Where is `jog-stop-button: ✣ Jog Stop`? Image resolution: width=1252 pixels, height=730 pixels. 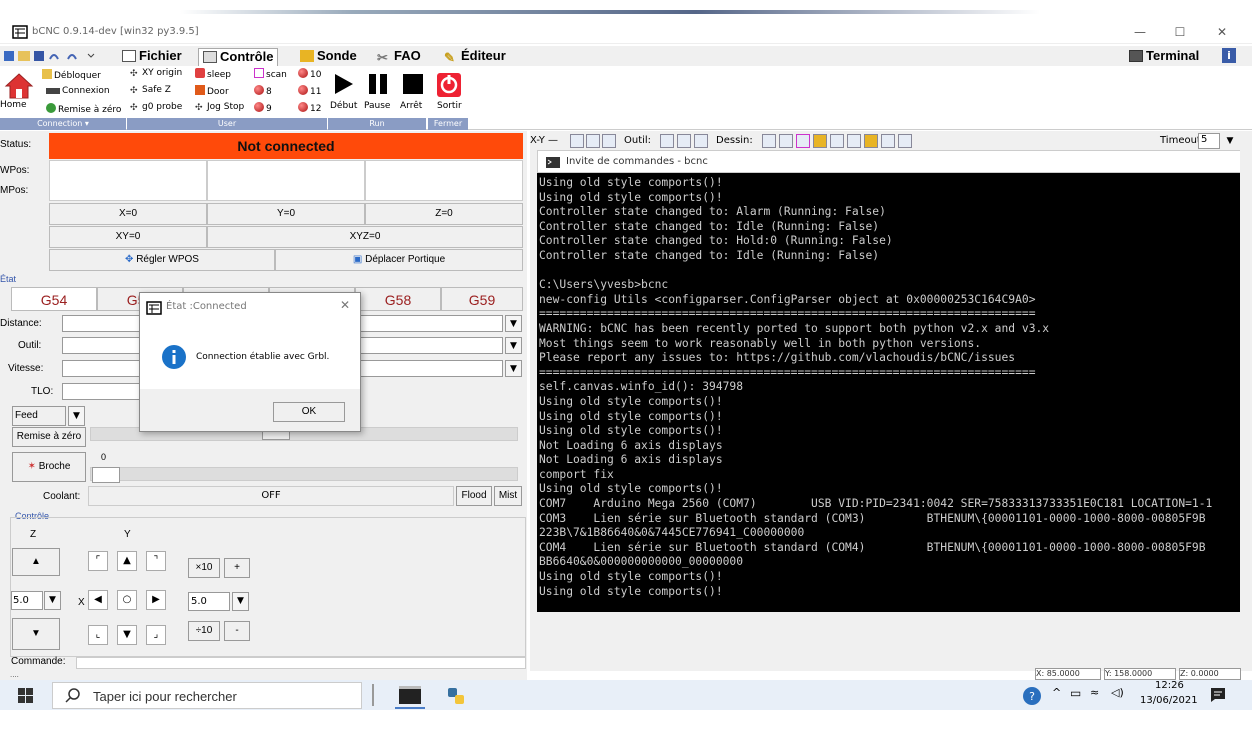 jog-stop-button: ✣ Jog Stop is located at coordinates (219, 107).